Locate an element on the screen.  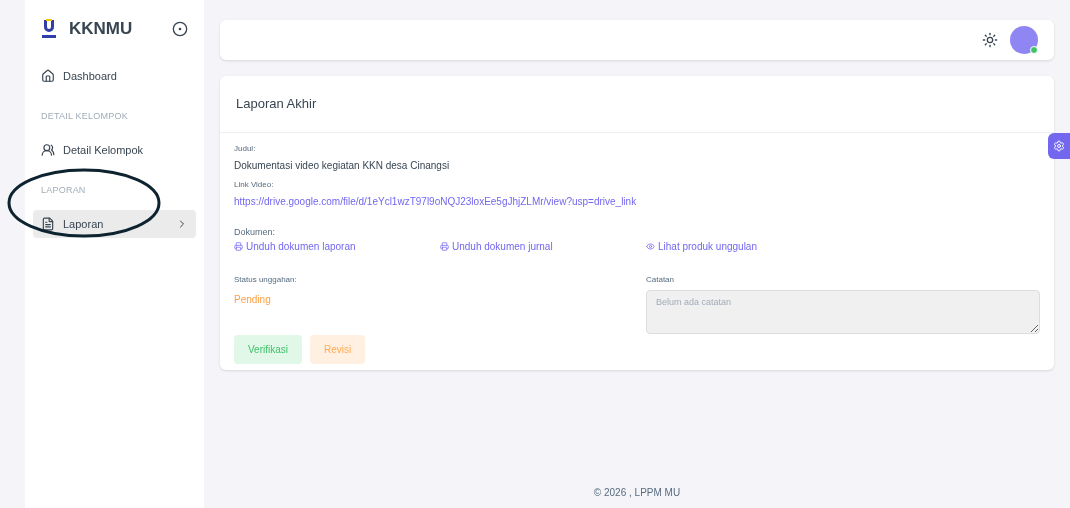
section-heading: LAPORAN is located at coordinates (63, 190).